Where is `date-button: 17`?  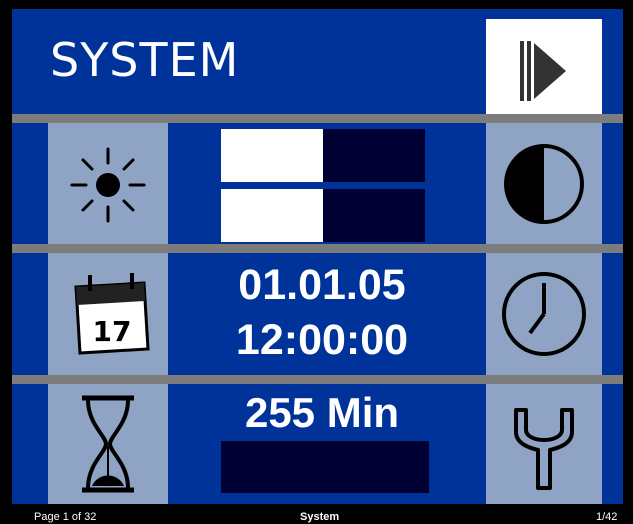 date-button: 17 is located at coordinates (108, 314).